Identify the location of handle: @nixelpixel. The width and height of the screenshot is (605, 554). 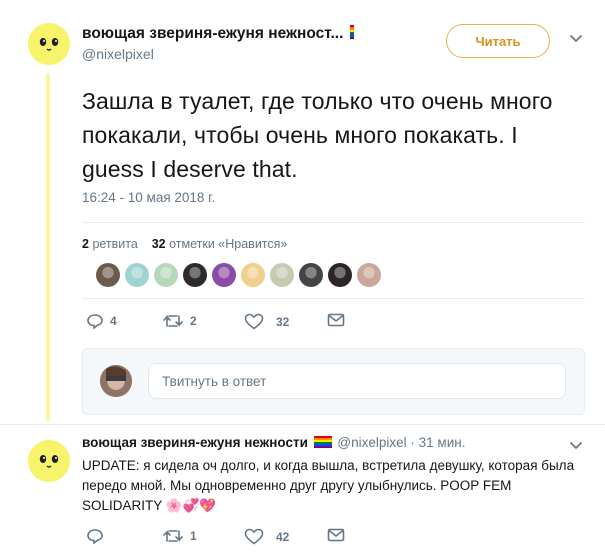
(118, 54).